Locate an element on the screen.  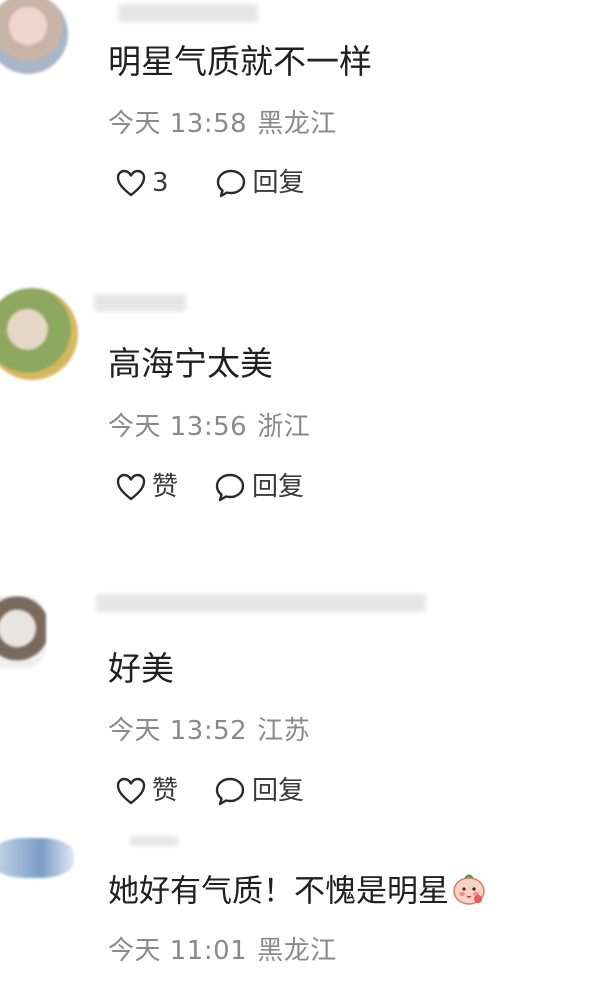
comment-text: 她好有气质！不愧是明星 is located at coordinates (297, 893).